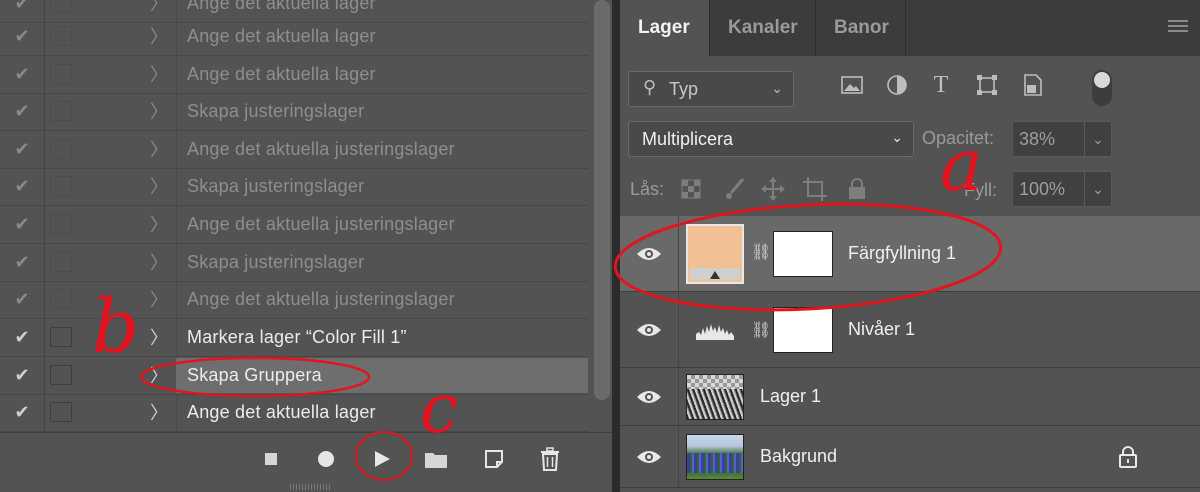 This screenshot has width=1200, height=492. Describe the element at coordinates (310, 487) in the screenshot. I see `resize-grip` at that location.